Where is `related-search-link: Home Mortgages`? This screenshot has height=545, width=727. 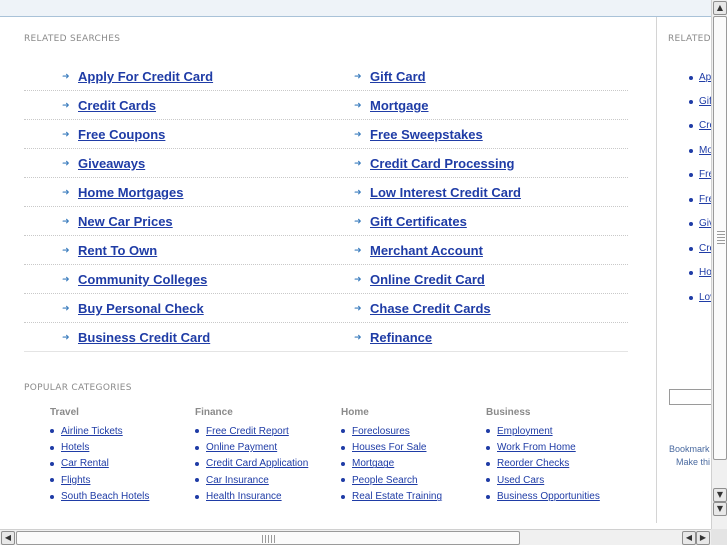 related-search-link: Home Mortgages is located at coordinates (130, 192).